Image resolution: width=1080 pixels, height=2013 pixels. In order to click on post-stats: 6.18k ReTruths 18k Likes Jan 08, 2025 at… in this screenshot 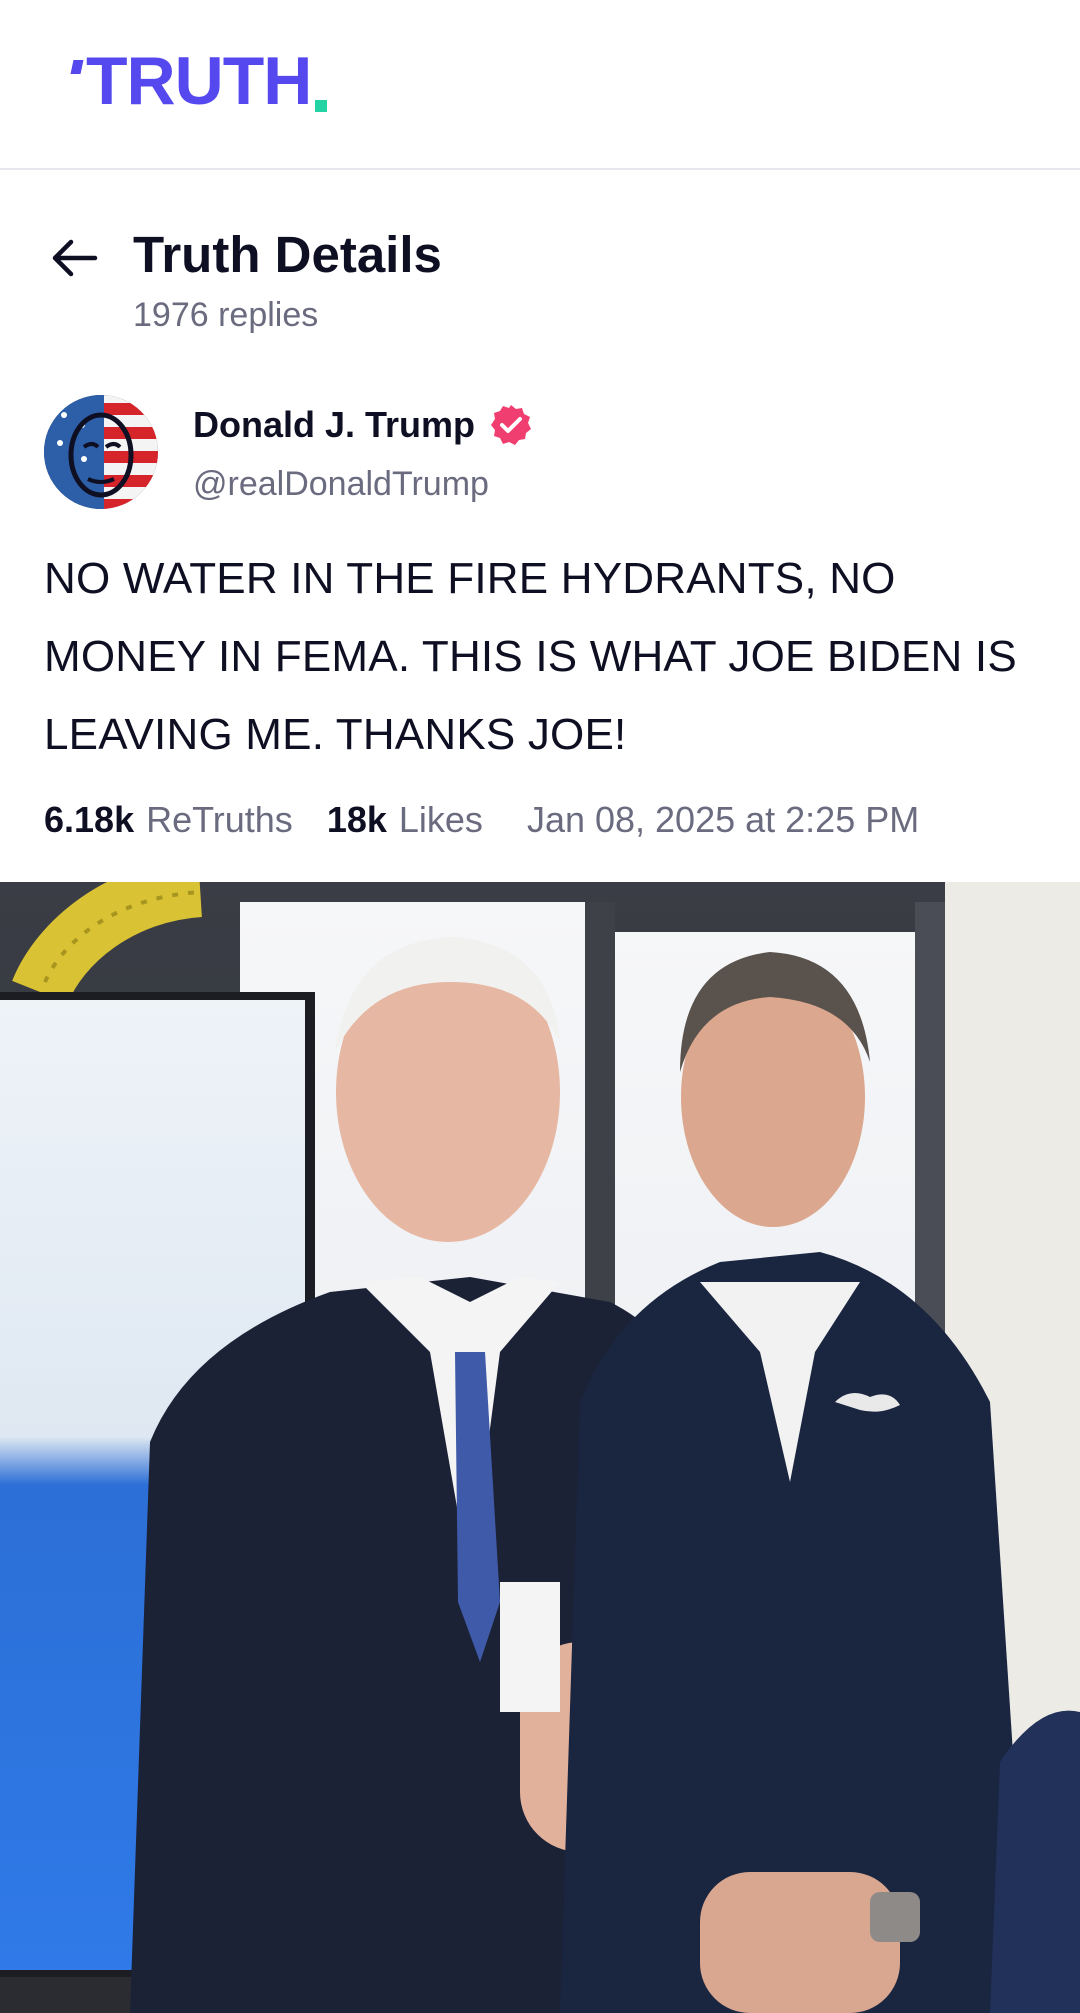, I will do `click(481, 820)`.